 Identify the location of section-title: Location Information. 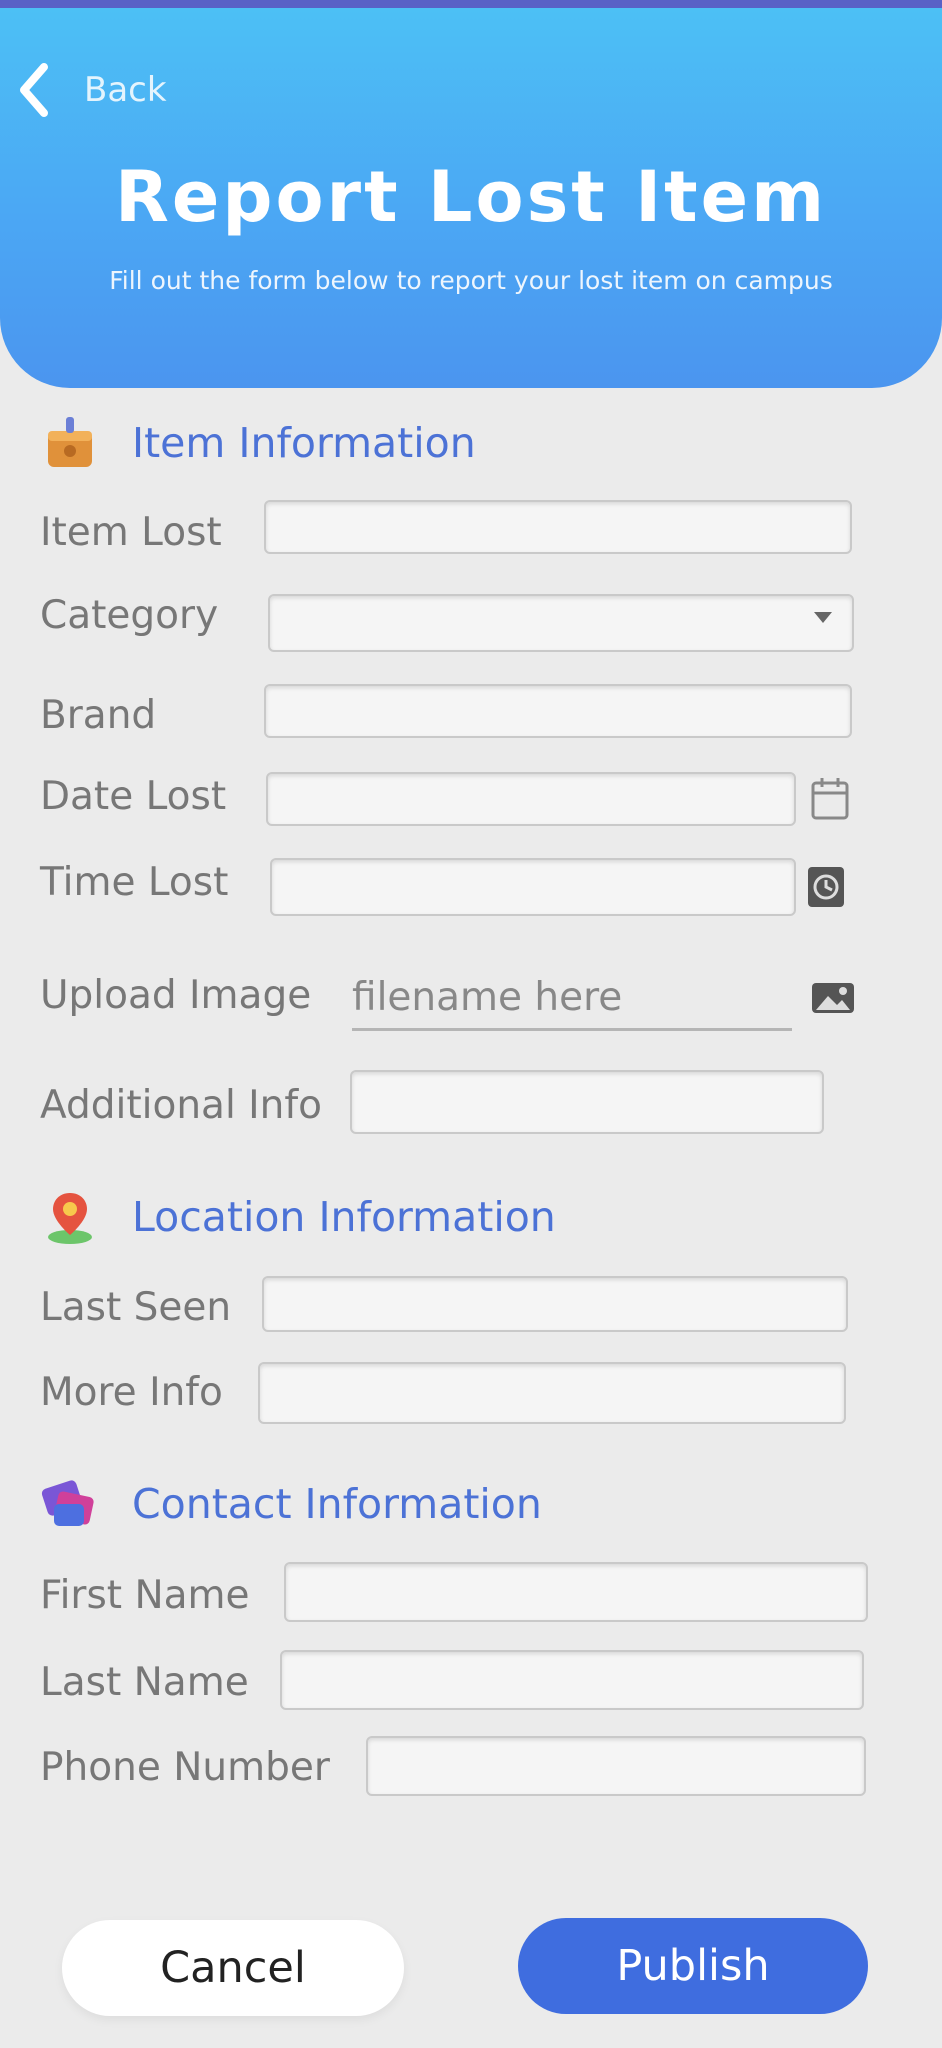
(344, 1217).